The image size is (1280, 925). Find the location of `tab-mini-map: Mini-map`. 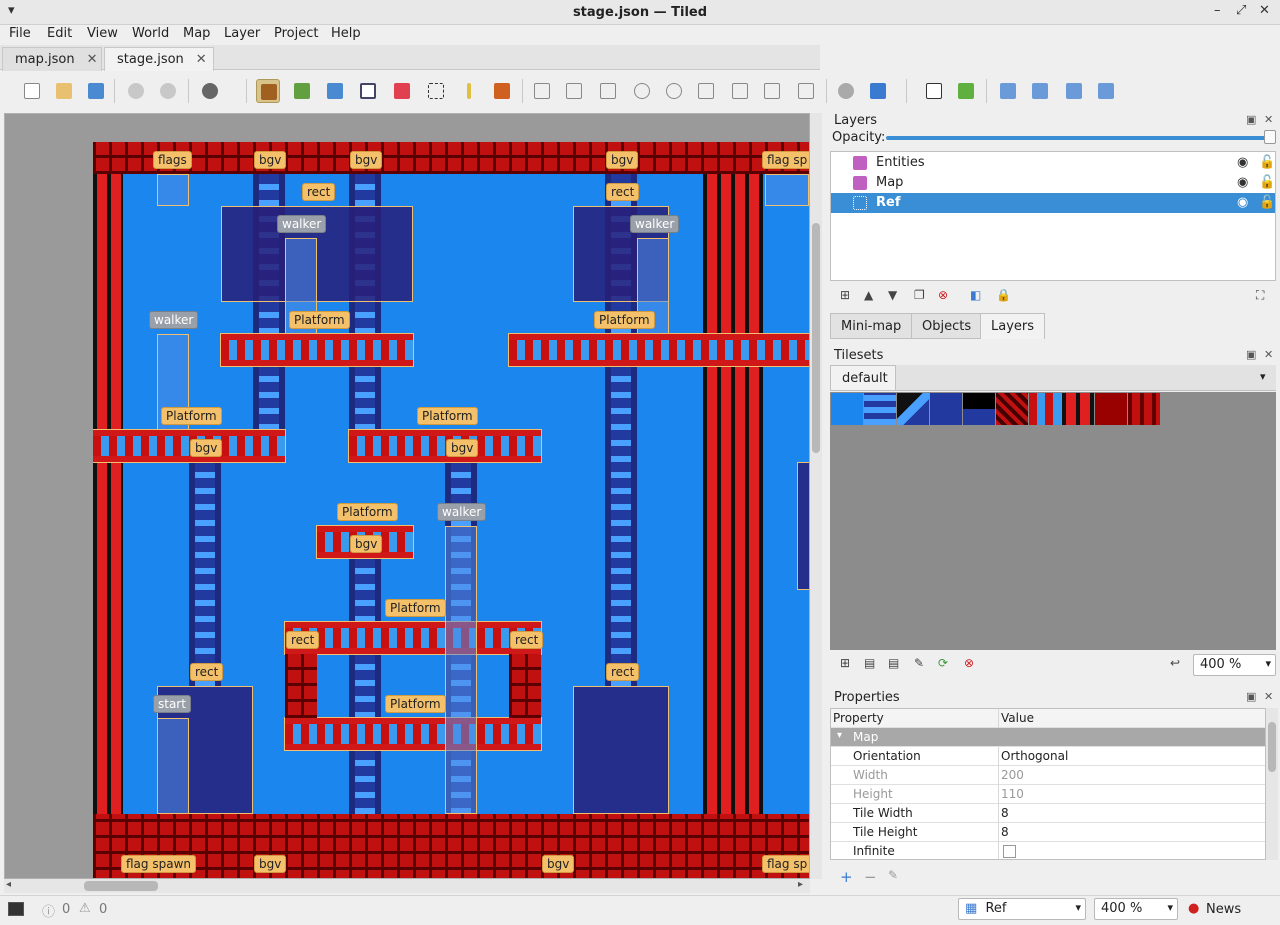

tab-mini-map: Mini-map is located at coordinates (871, 326).